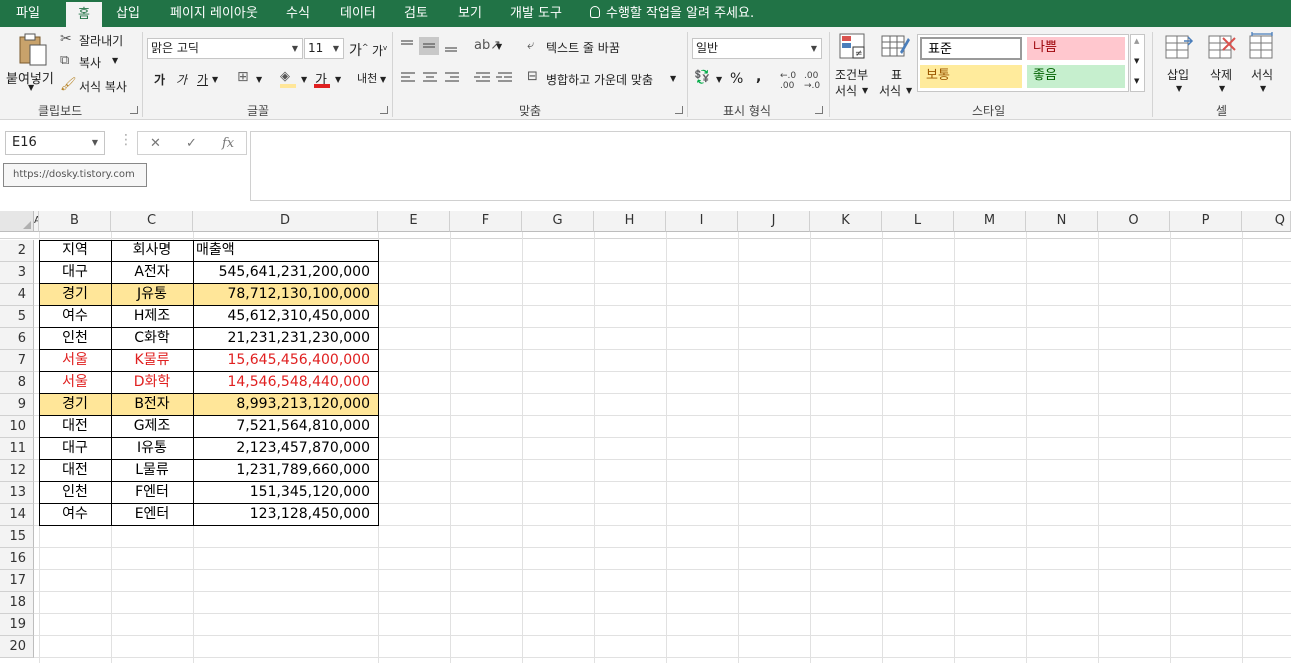 This screenshot has width=1291, height=663. Describe the element at coordinates (416, 13) in the screenshot. I see `tab-review: 검토` at that location.